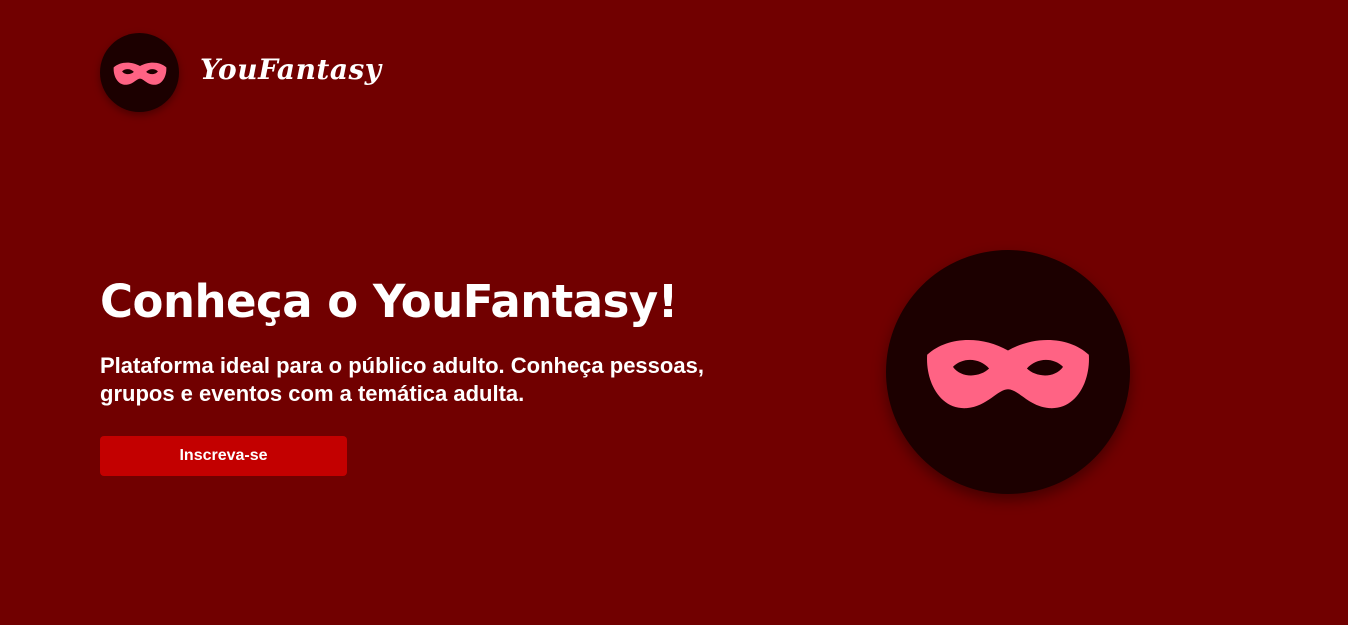  I want to click on logo, so click(139, 72).